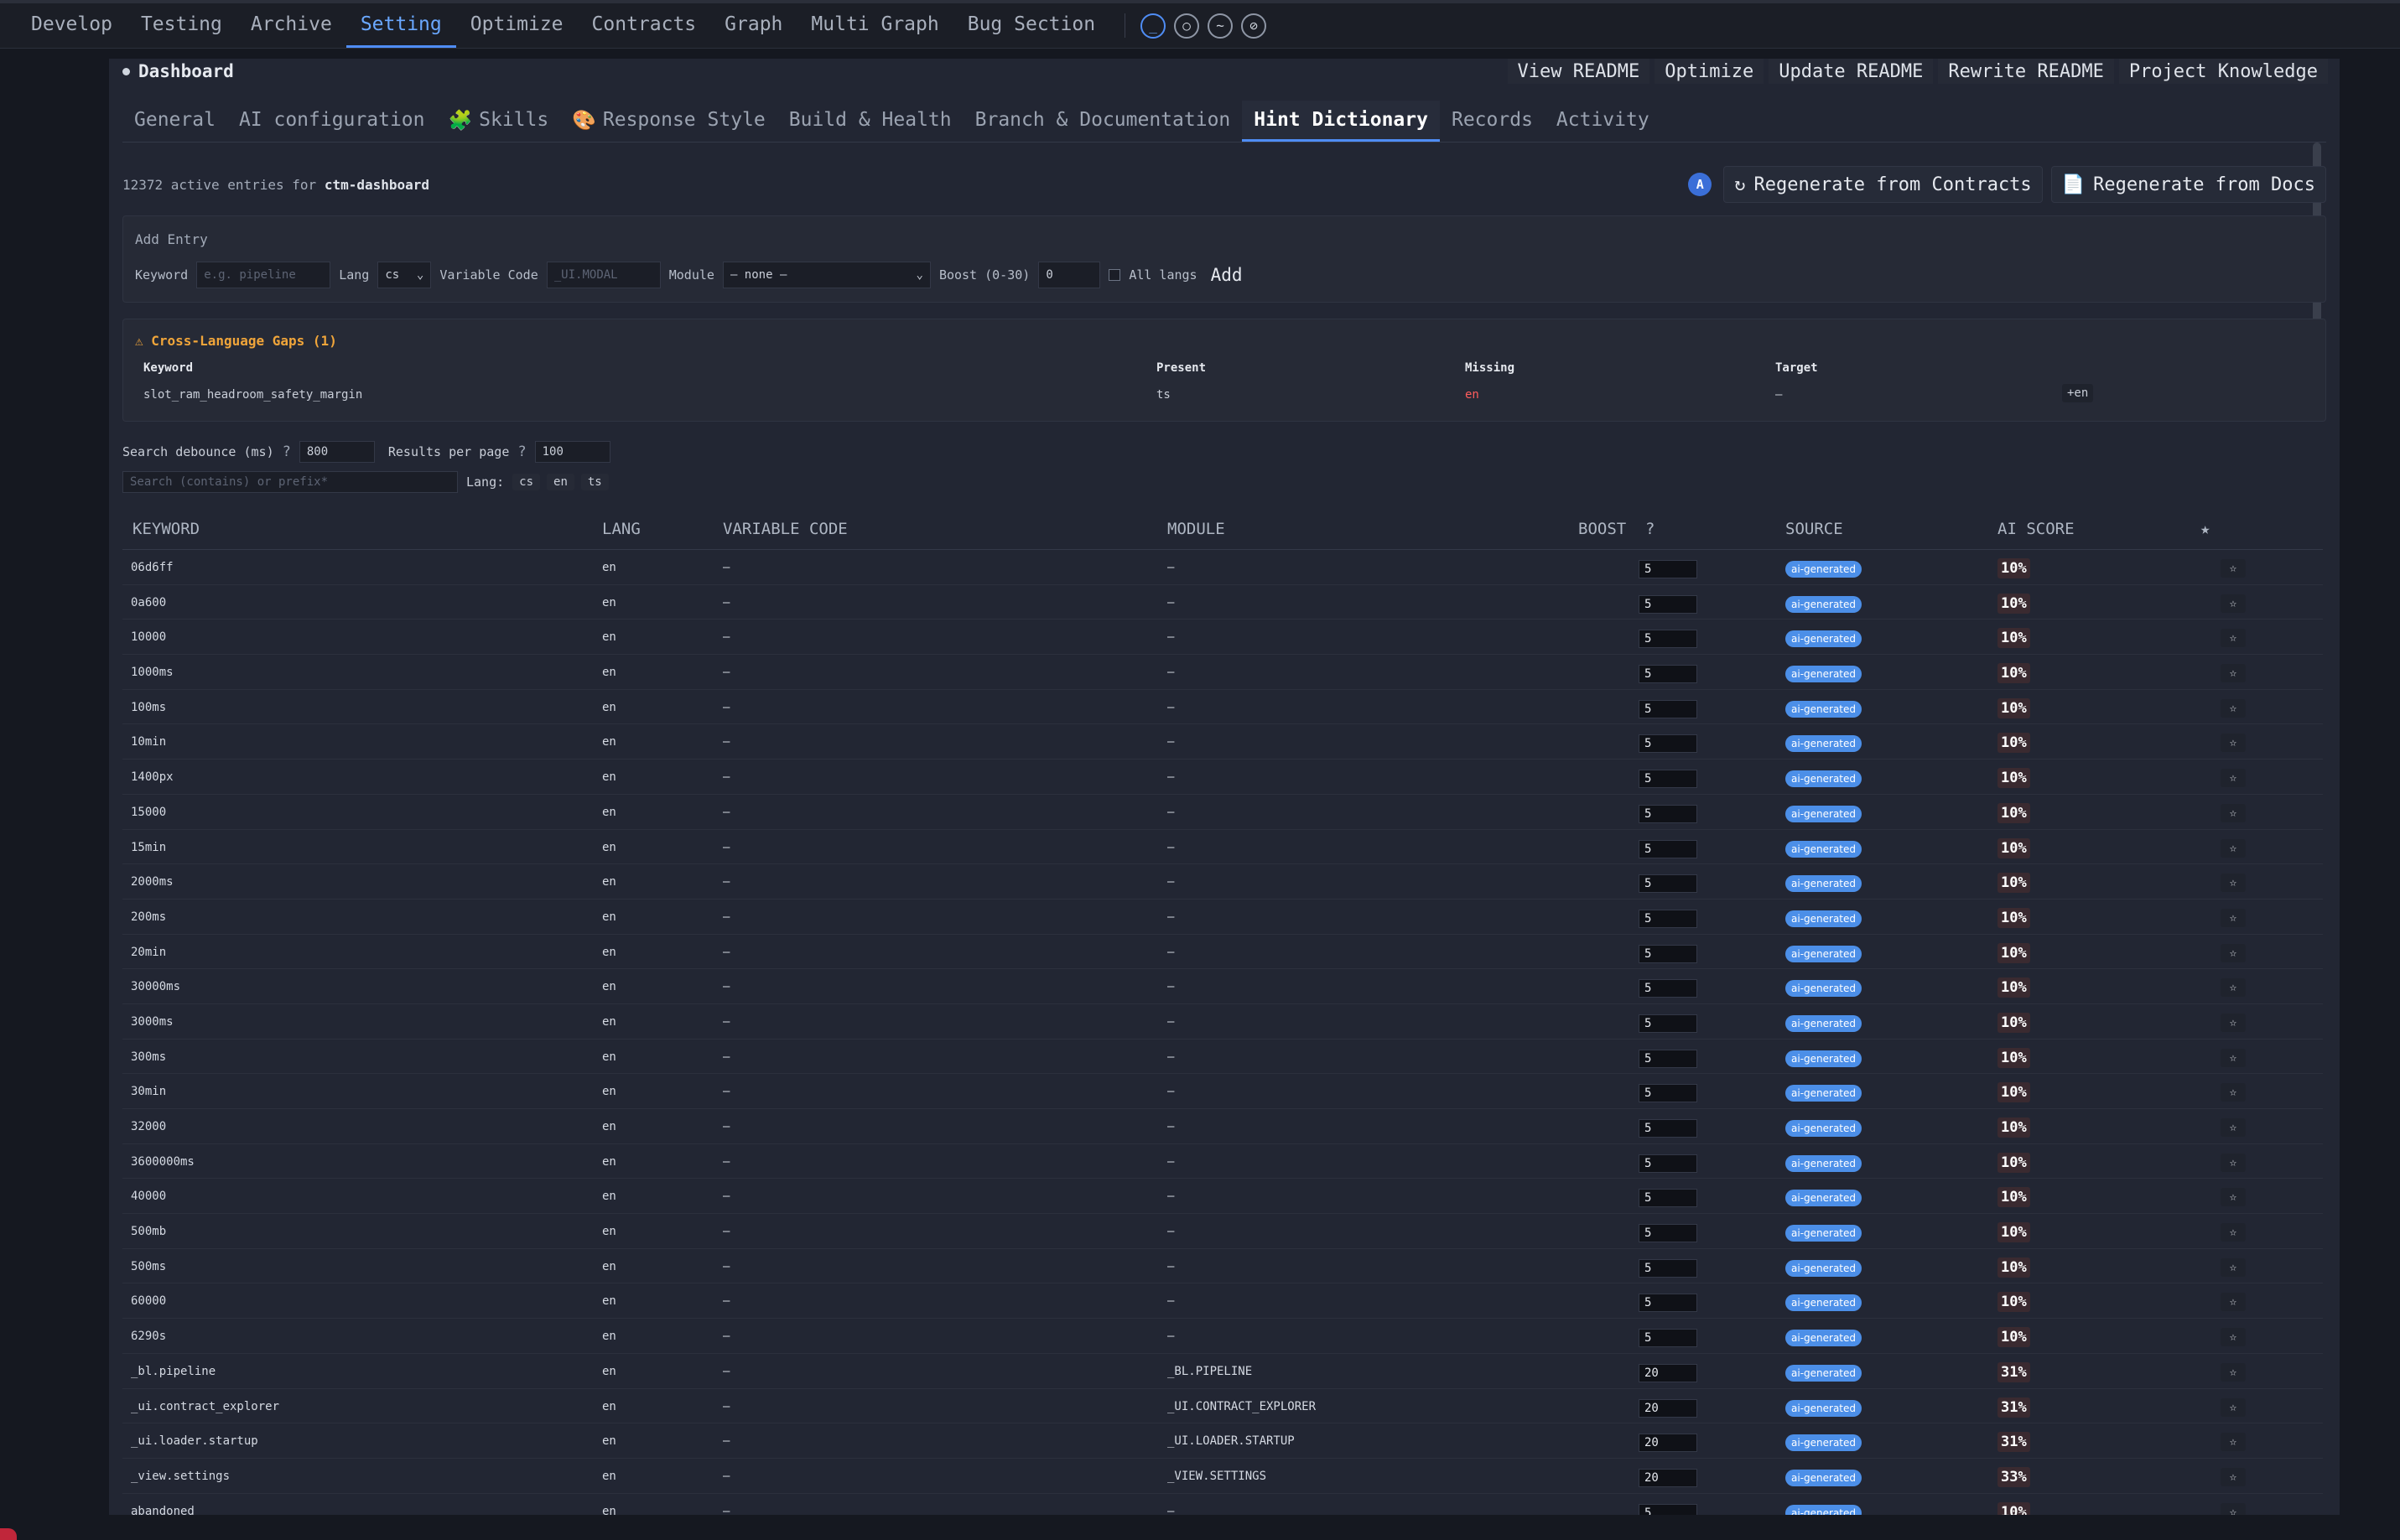  I want to click on all-langs-checkbox, so click(1115, 275).